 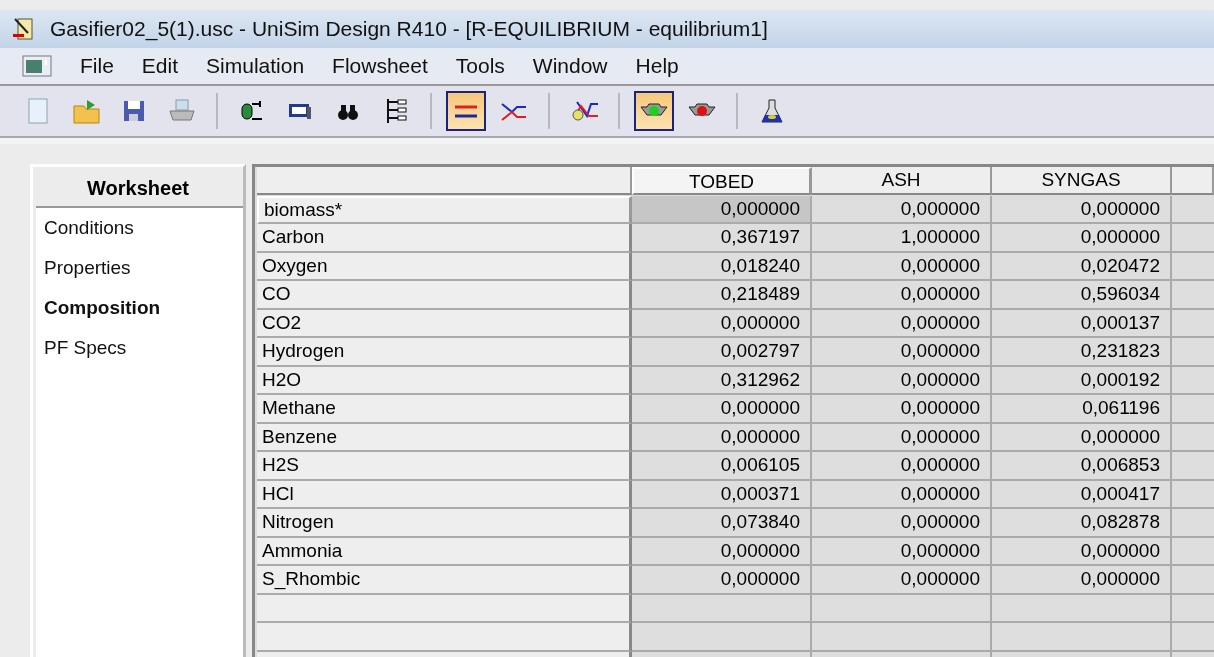 What do you see at coordinates (444, 238) in the screenshot?
I see `row-header: Carbon` at bounding box center [444, 238].